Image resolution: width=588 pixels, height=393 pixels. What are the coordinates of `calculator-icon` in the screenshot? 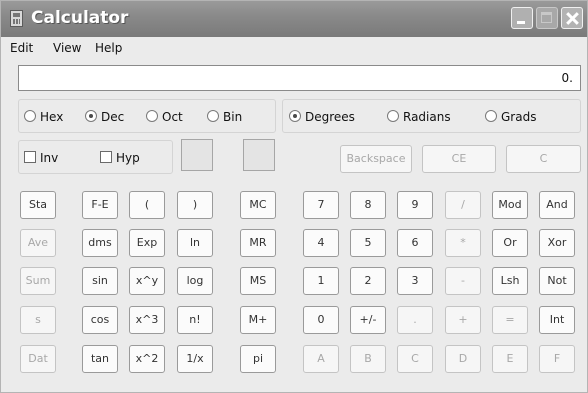 It's located at (16, 18).